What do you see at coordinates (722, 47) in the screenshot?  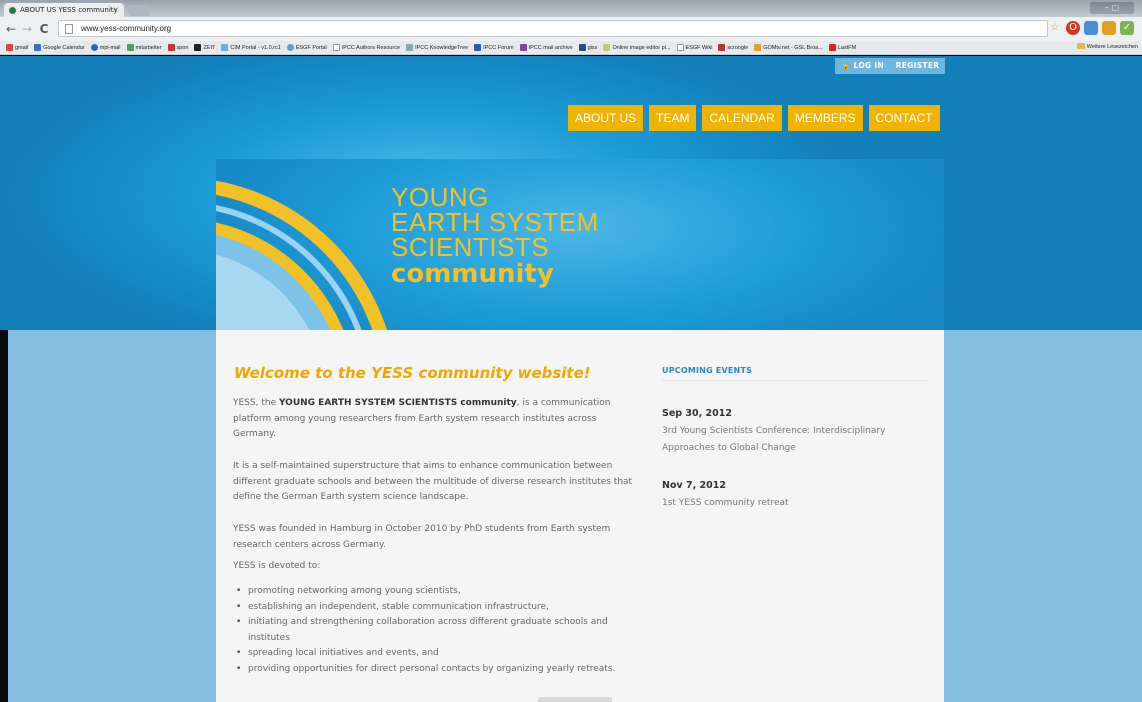 I see `scroogle-icon` at bounding box center [722, 47].